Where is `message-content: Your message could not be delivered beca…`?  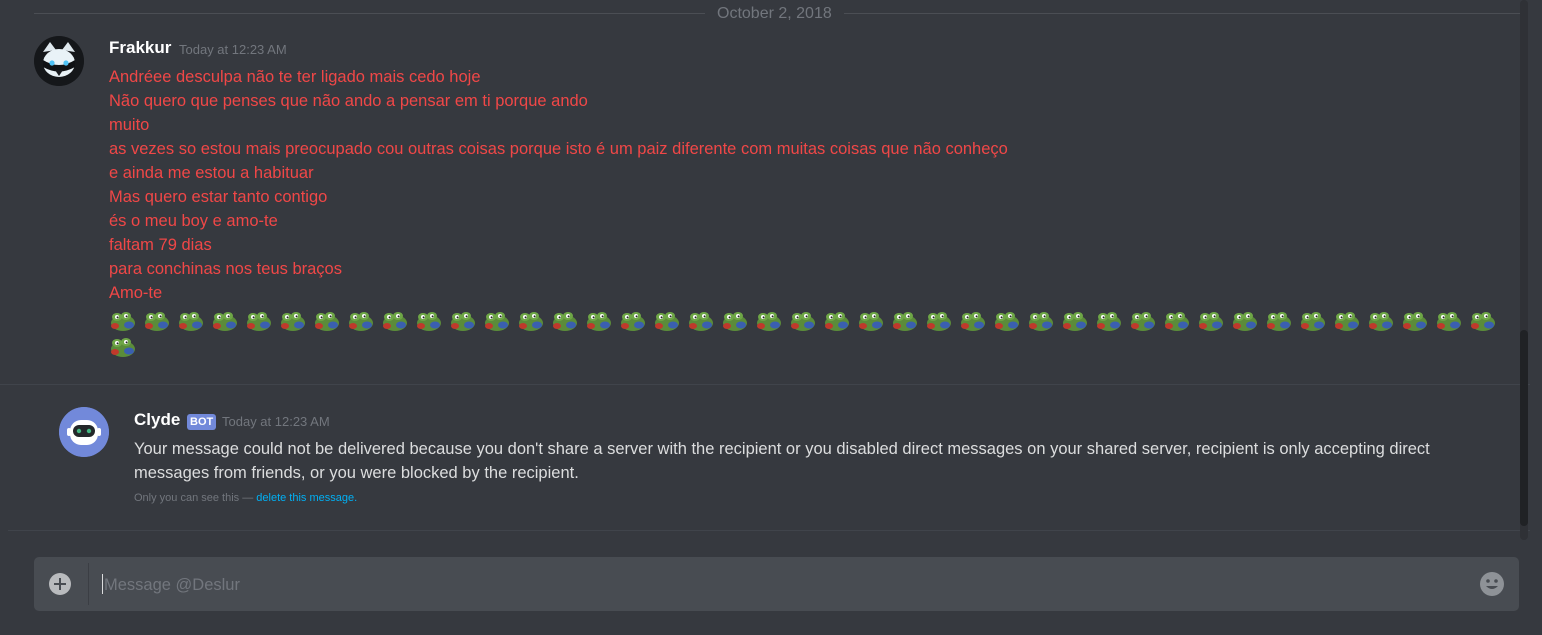 message-content: Your message could not be delivered beca… is located at coordinates (782, 461).